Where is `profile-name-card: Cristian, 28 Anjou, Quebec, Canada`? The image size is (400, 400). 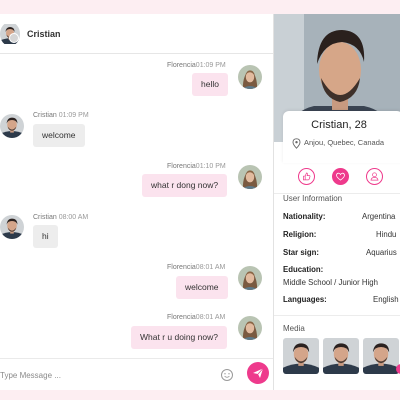
profile-name-card: Cristian, 28 Anjou, Quebec, Canada is located at coordinates (341, 137).